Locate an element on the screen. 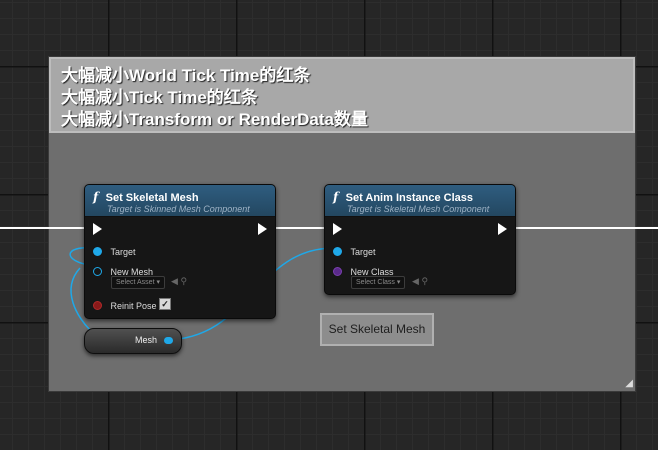 The width and height of the screenshot is (658, 450). node-title: Set Skeletal Mesh is located at coordinates (152, 198).